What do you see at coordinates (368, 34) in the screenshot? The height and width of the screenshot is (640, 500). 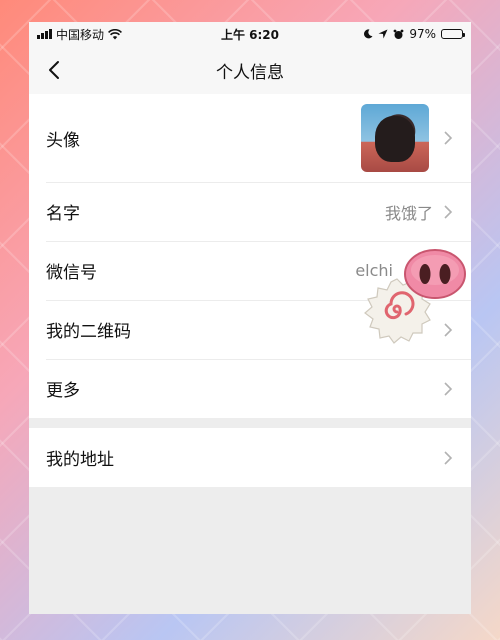 I see `moon-icon` at bounding box center [368, 34].